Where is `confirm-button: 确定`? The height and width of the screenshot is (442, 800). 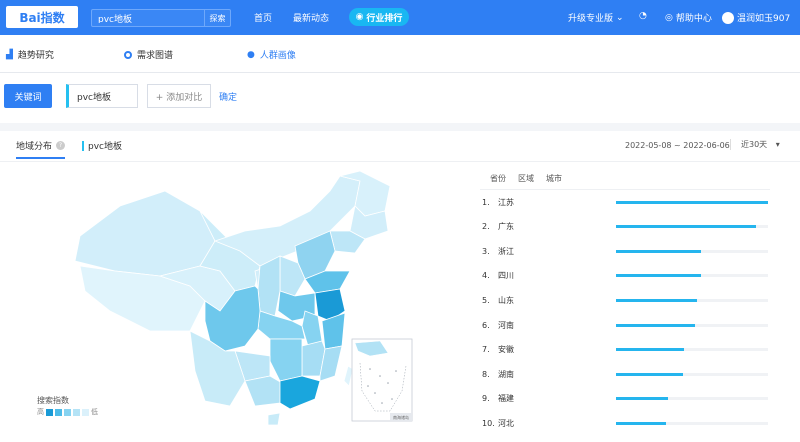
confirm-button: 确定 is located at coordinates (228, 96).